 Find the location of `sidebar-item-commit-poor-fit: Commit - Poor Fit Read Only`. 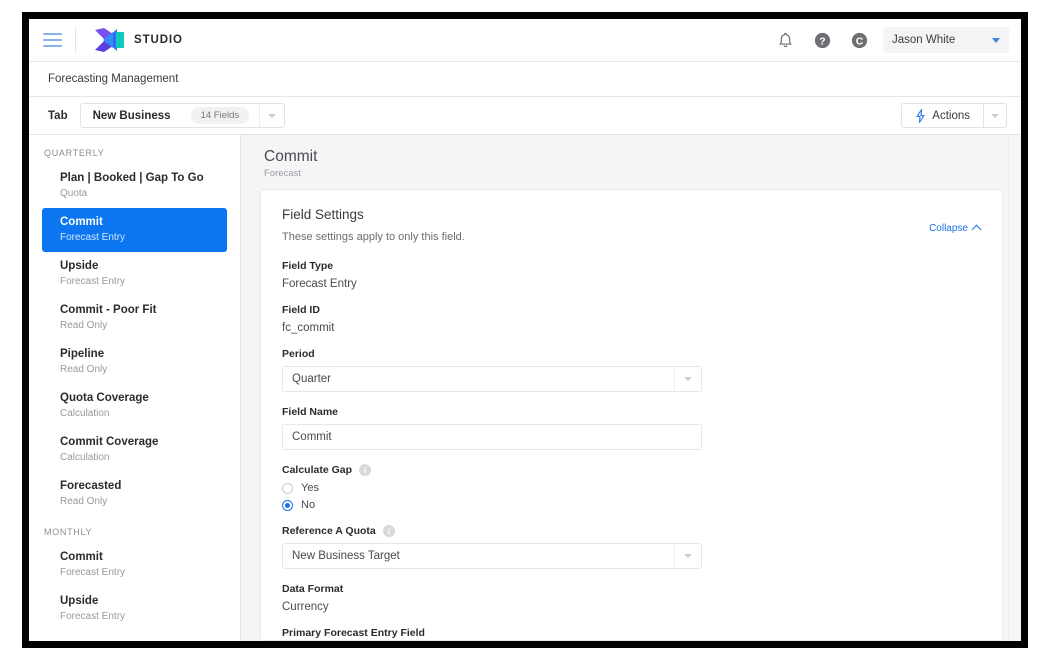

sidebar-item-commit-poor-fit: Commit - Poor Fit Read Only is located at coordinates (141, 318).